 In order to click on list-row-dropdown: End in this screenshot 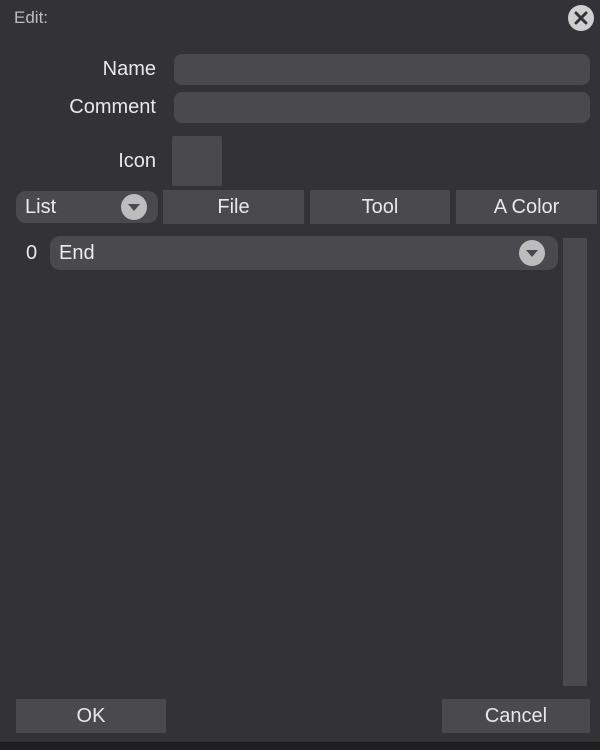, I will do `click(304, 253)`.